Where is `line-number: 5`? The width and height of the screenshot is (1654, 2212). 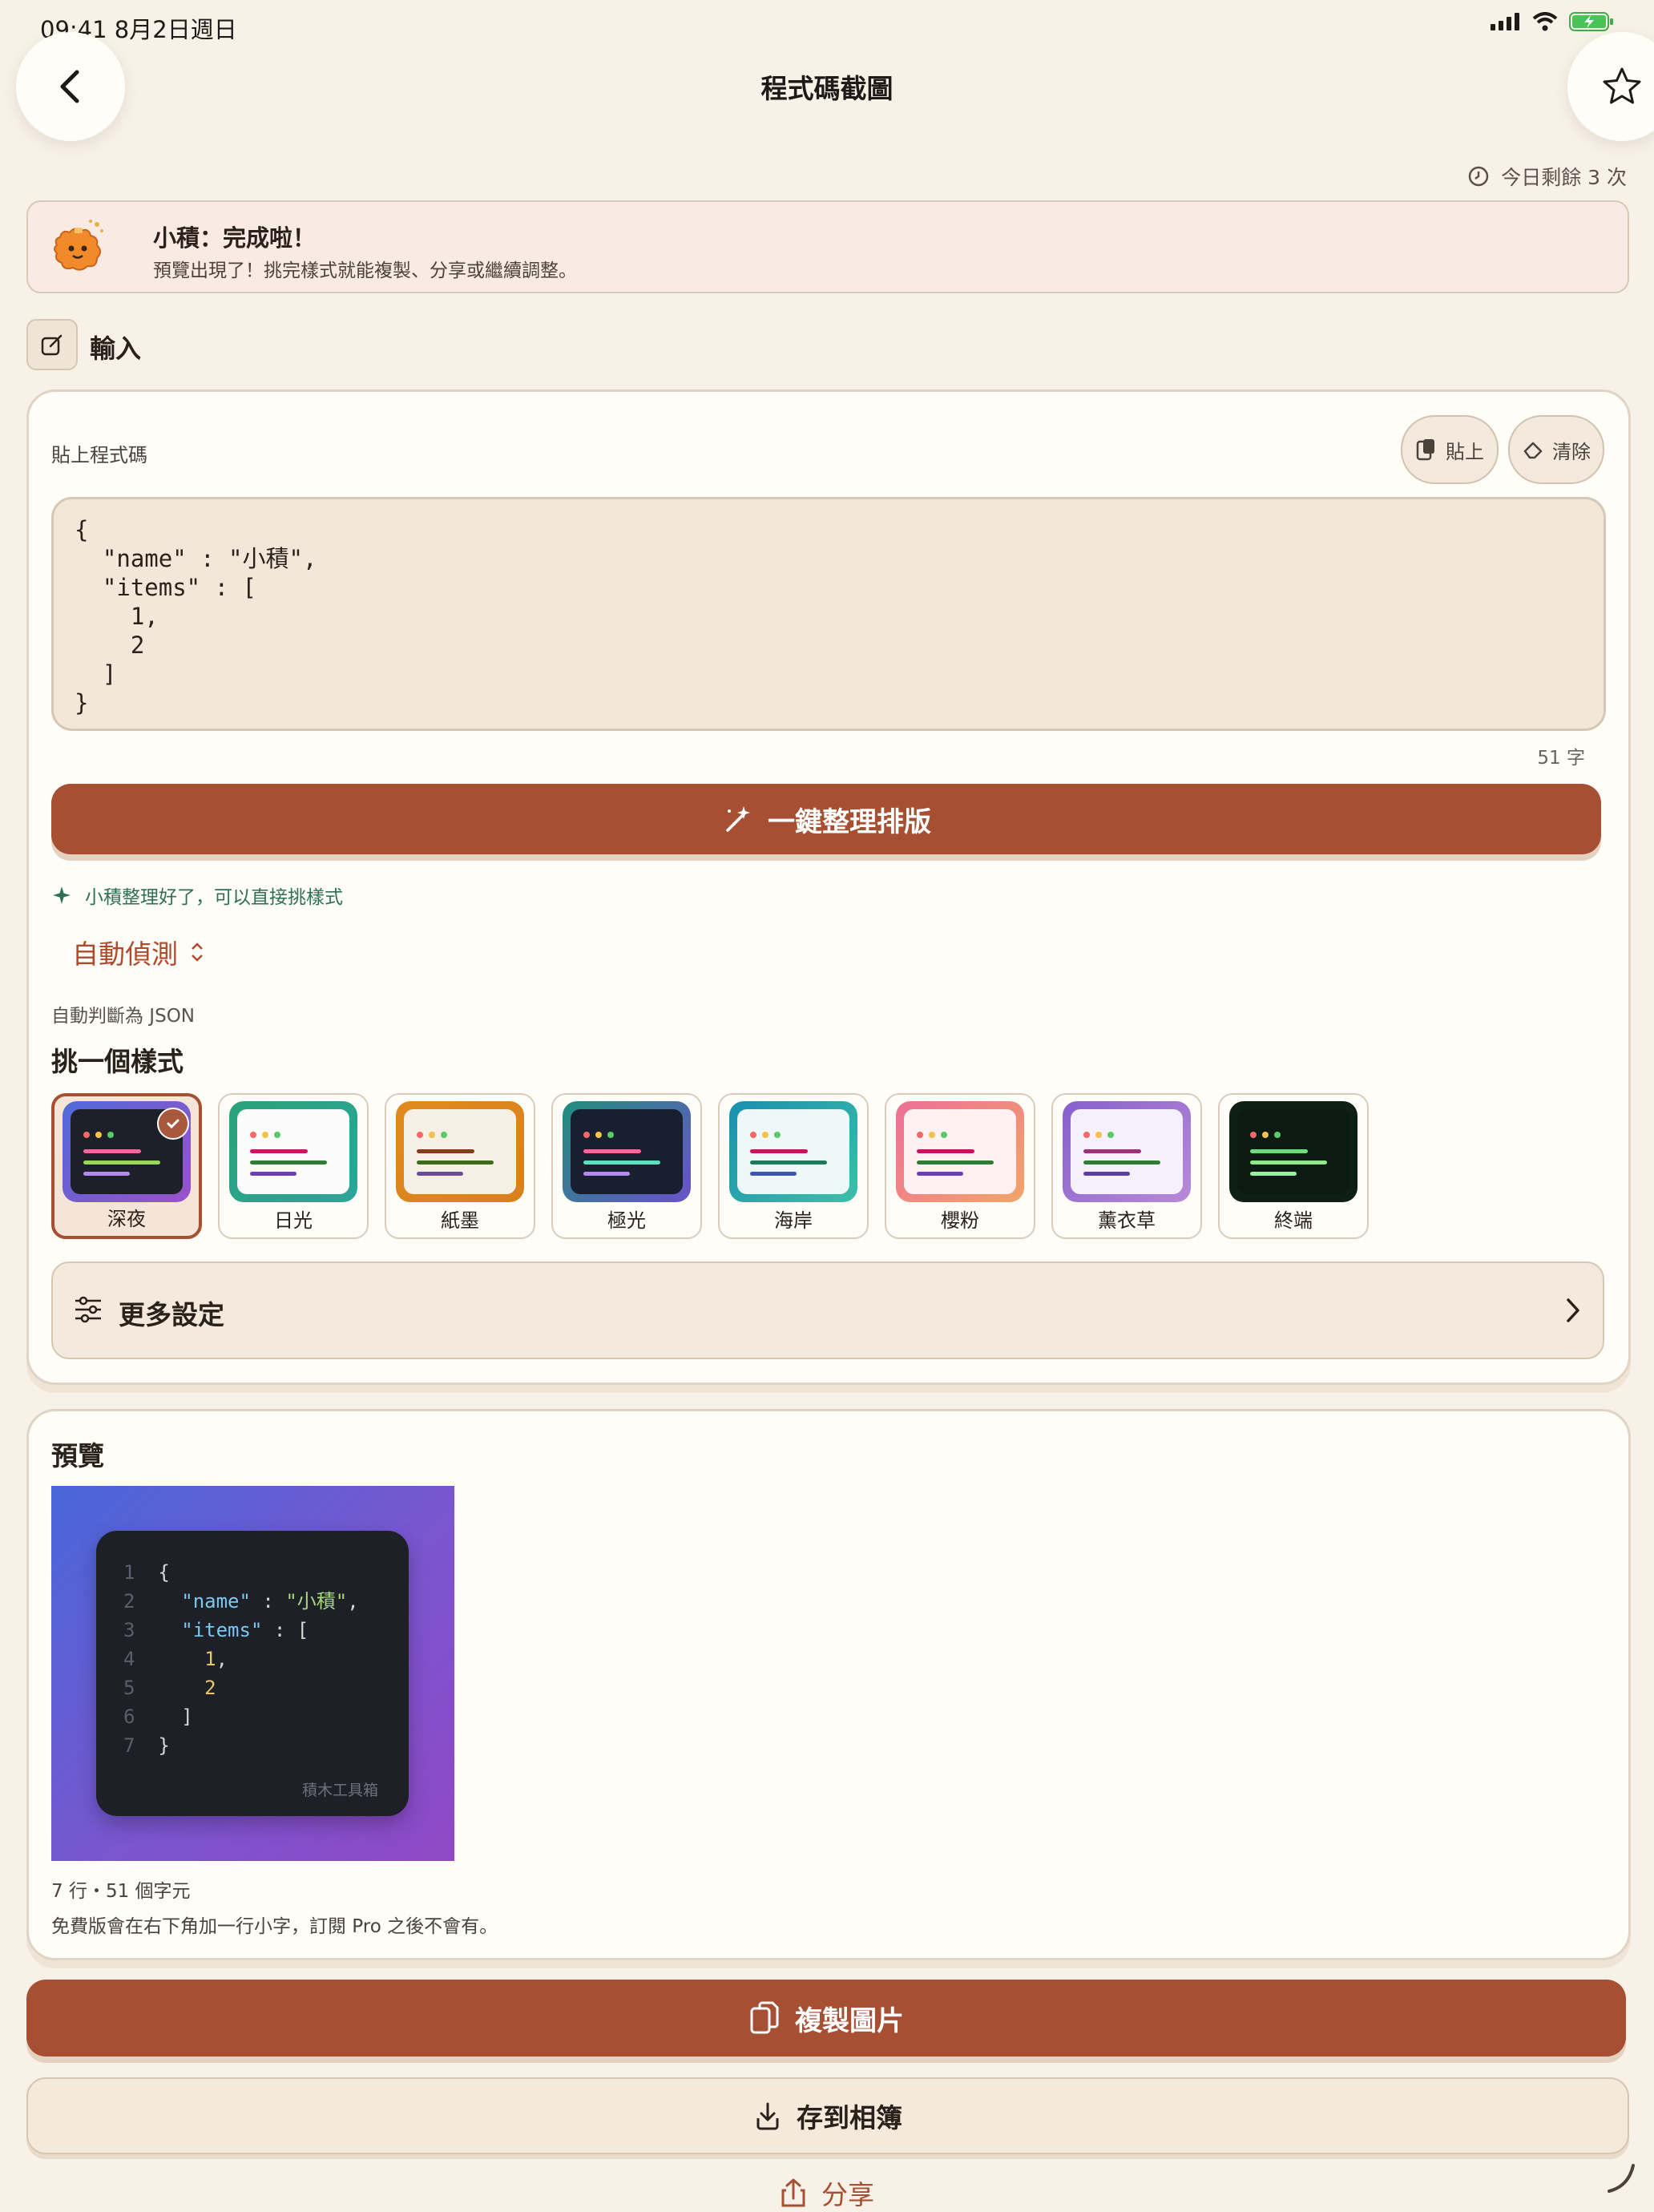 line-number: 5 is located at coordinates (129, 1688).